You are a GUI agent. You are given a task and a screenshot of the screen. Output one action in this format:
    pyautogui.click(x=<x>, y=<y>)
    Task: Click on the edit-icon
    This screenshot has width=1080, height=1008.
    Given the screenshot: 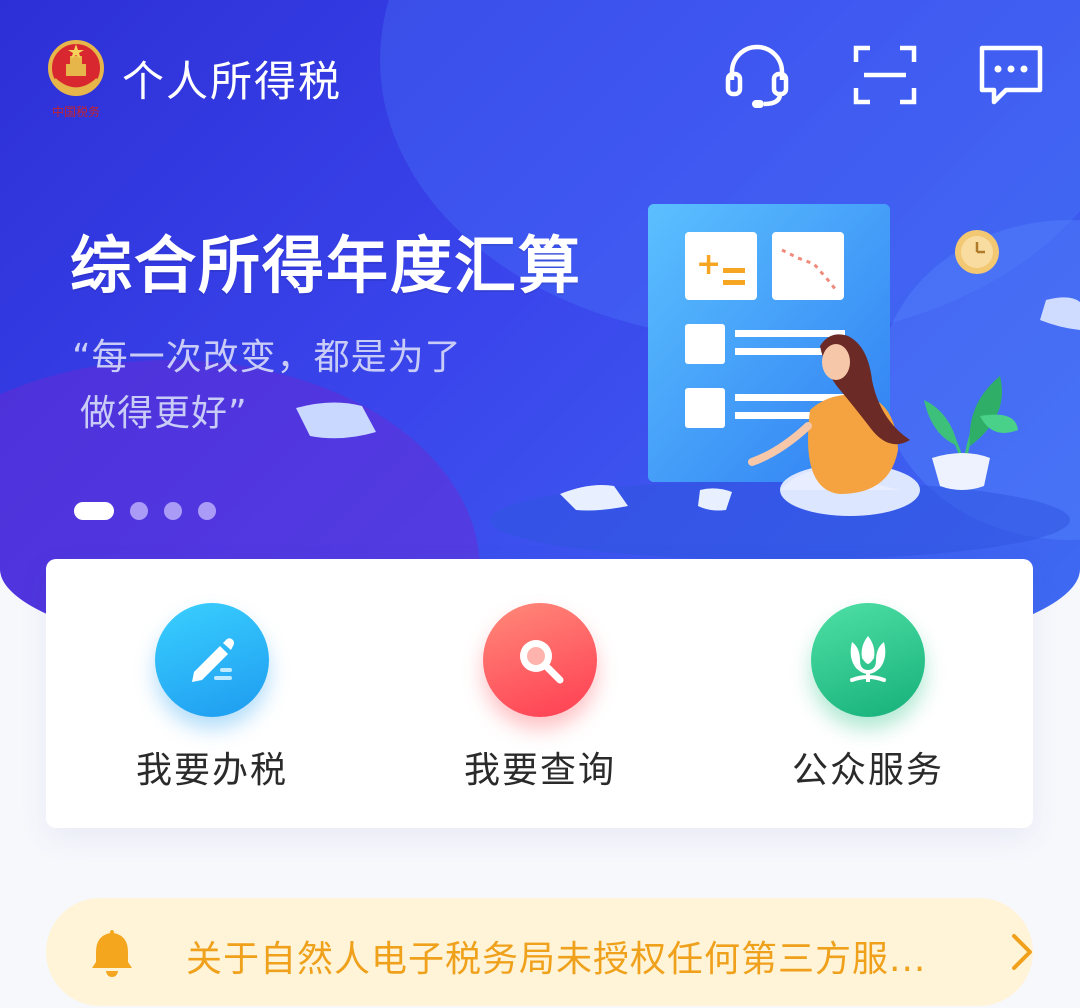 What is the action you would take?
    pyautogui.click(x=213, y=660)
    